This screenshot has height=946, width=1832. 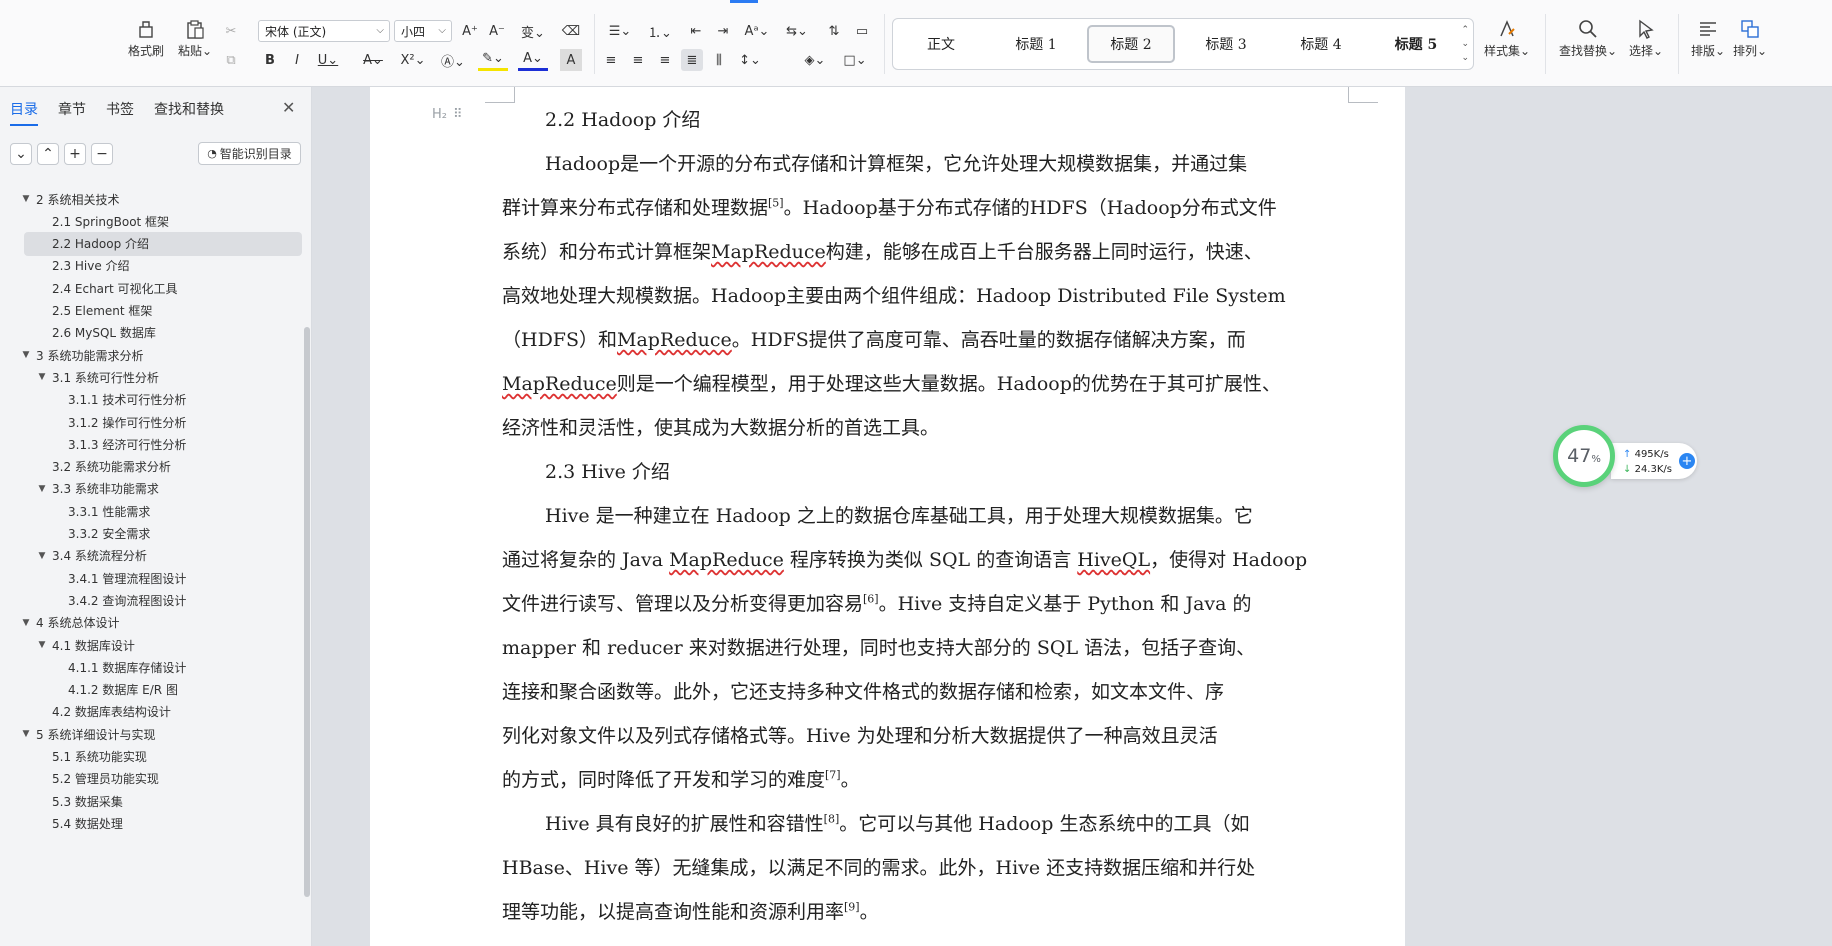 What do you see at coordinates (1036, 44) in the screenshot?
I see `style-1: 标题 1` at bounding box center [1036, 44].